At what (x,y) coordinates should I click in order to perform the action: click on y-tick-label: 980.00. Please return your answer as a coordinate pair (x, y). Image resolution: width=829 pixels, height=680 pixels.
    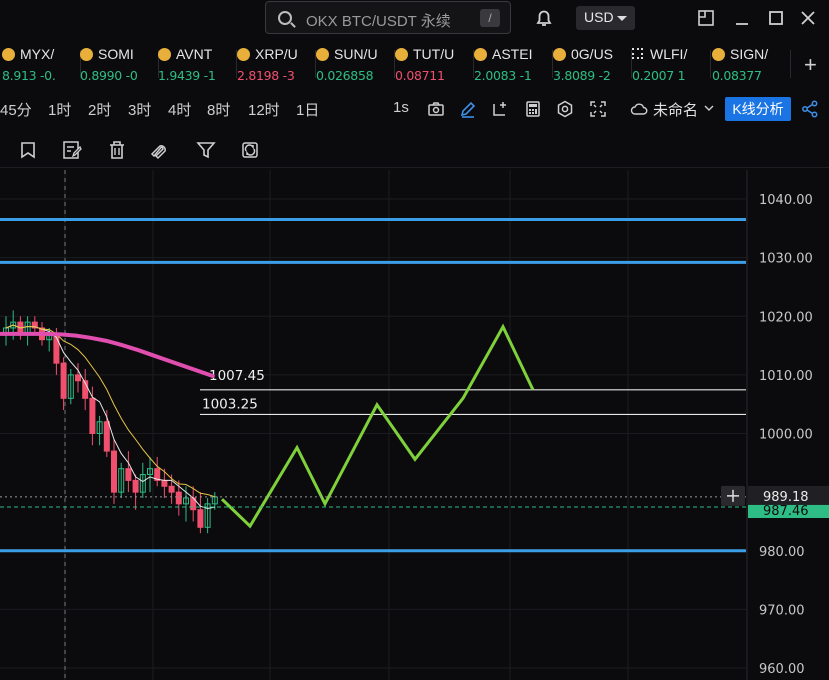
    Looking at the image, I should click on (782, 552).